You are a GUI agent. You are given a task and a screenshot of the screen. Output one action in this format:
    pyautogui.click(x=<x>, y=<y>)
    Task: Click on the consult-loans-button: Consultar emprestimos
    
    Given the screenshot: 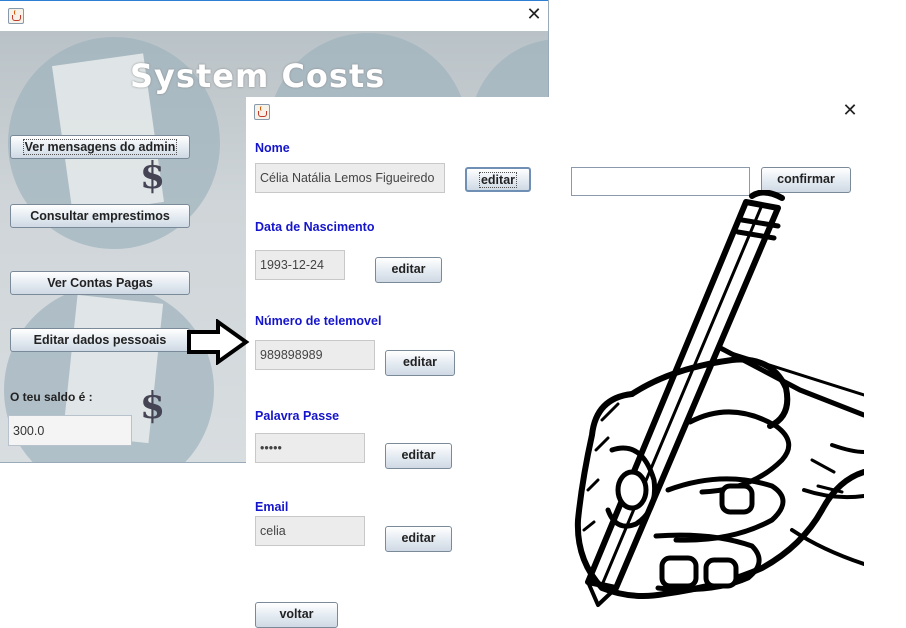 What is the action you would take?
    pyautogui.click(x=100, y=216)
    